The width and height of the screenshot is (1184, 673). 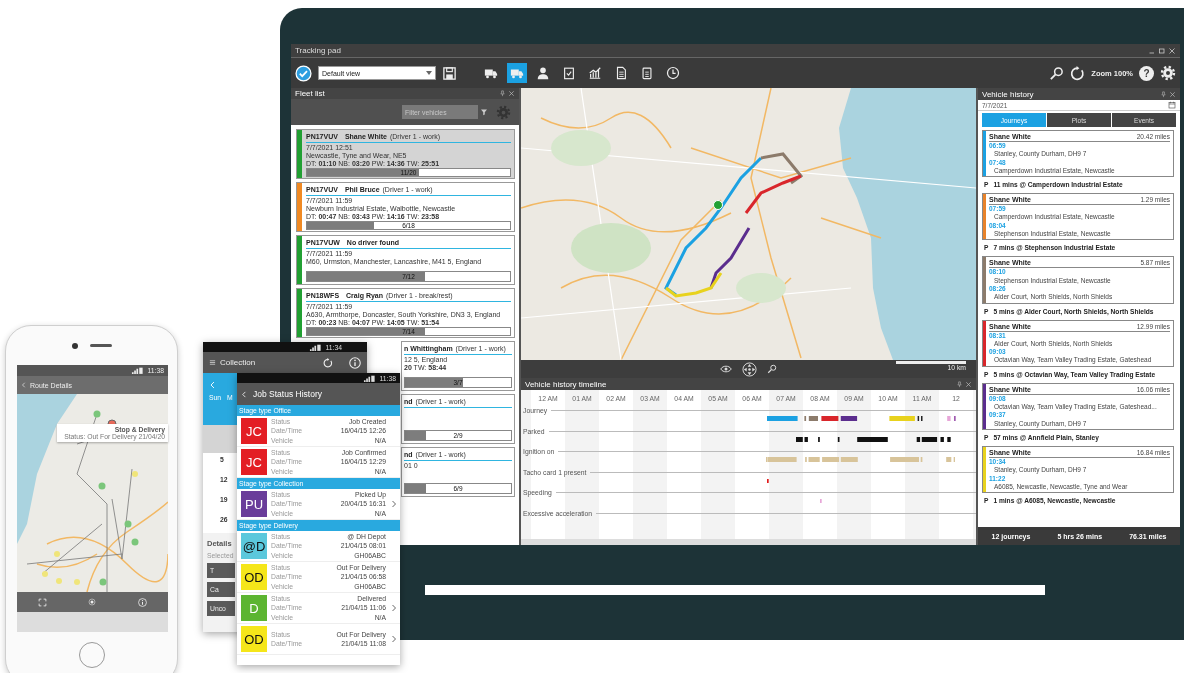 I want to click on back-icon, so click(x=244, y=394).